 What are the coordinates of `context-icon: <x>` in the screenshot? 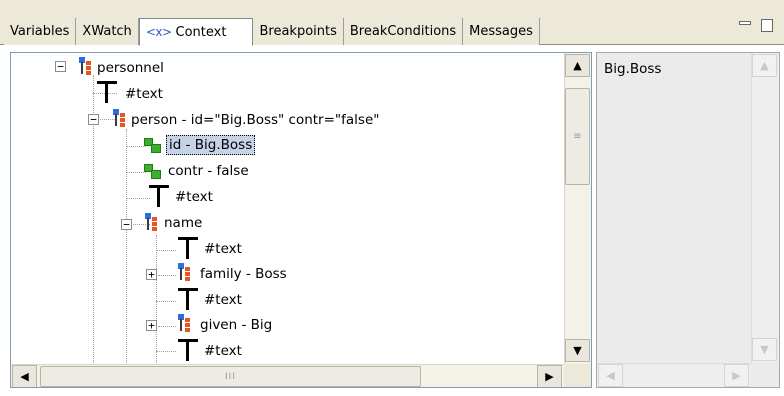 It's located at (158, 32).